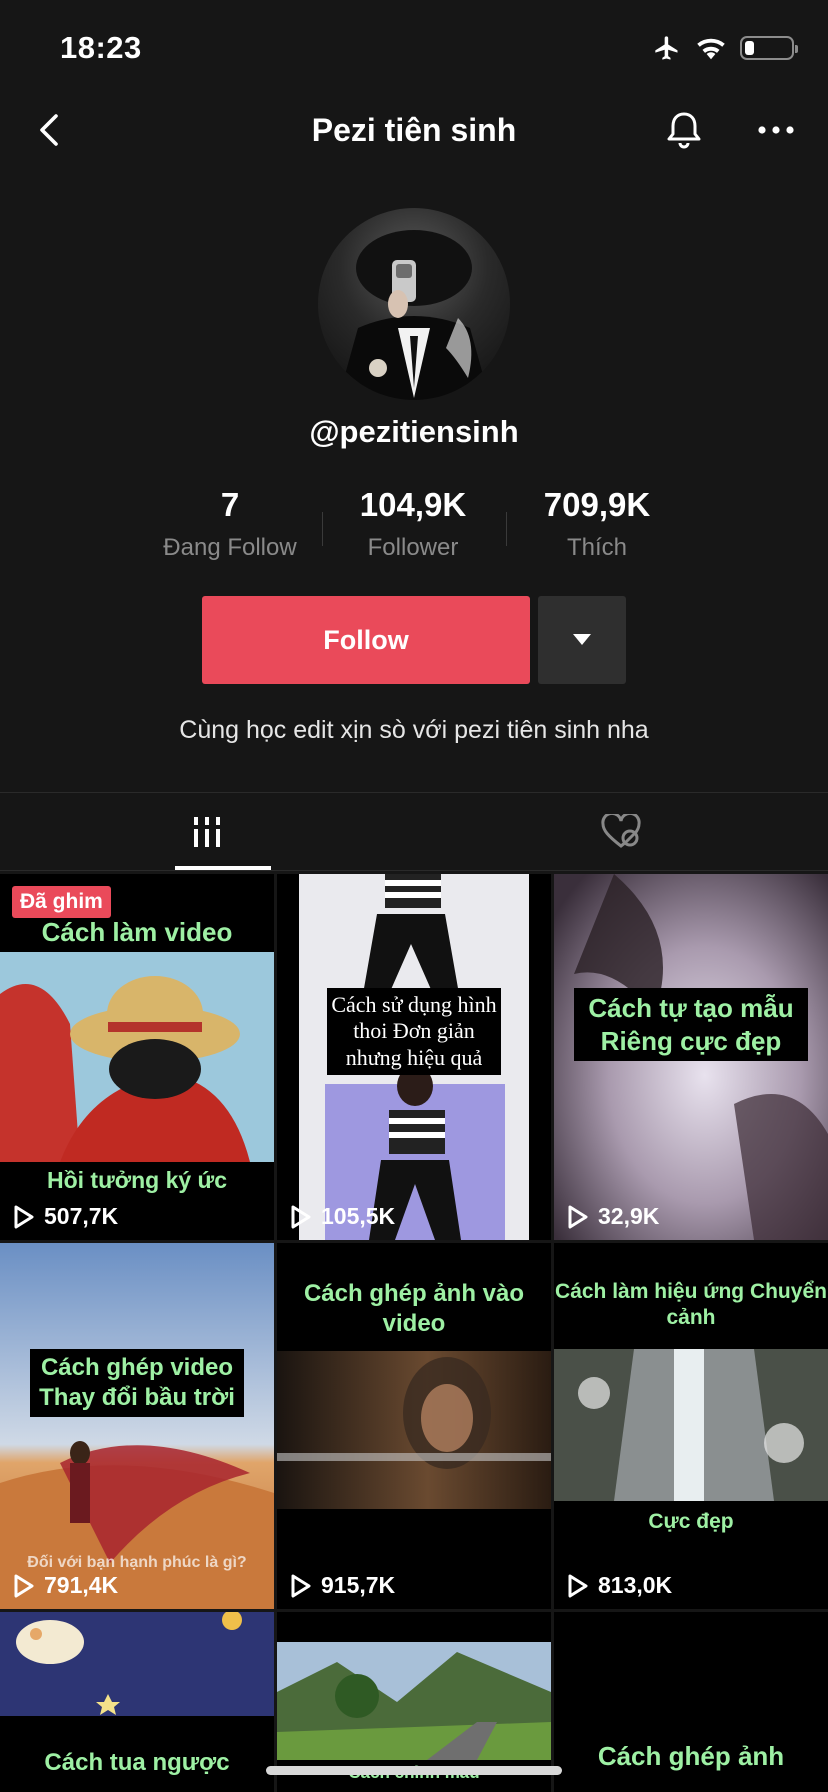 This screenshot has height=1792, width=828. Describe the element at coordinates (101, 47) in the screenshot. I see `status-time: 18:23` at that location.